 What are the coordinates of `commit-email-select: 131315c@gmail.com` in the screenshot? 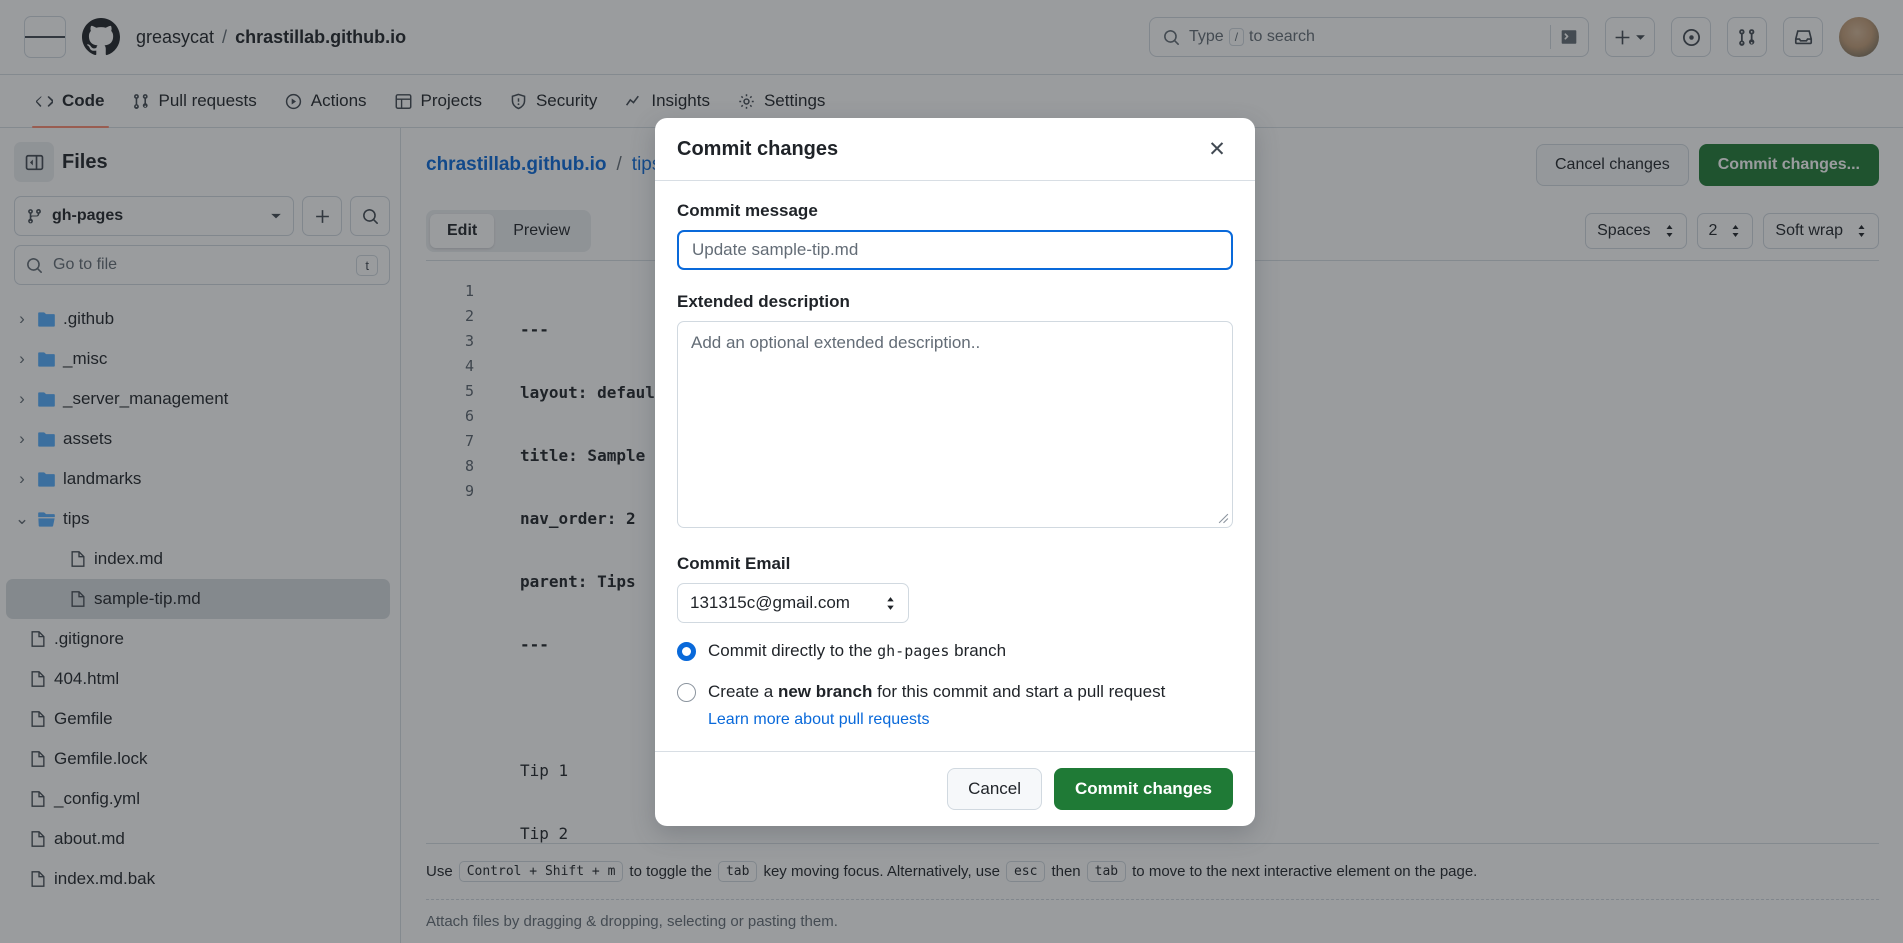 It's located at (793, 603).